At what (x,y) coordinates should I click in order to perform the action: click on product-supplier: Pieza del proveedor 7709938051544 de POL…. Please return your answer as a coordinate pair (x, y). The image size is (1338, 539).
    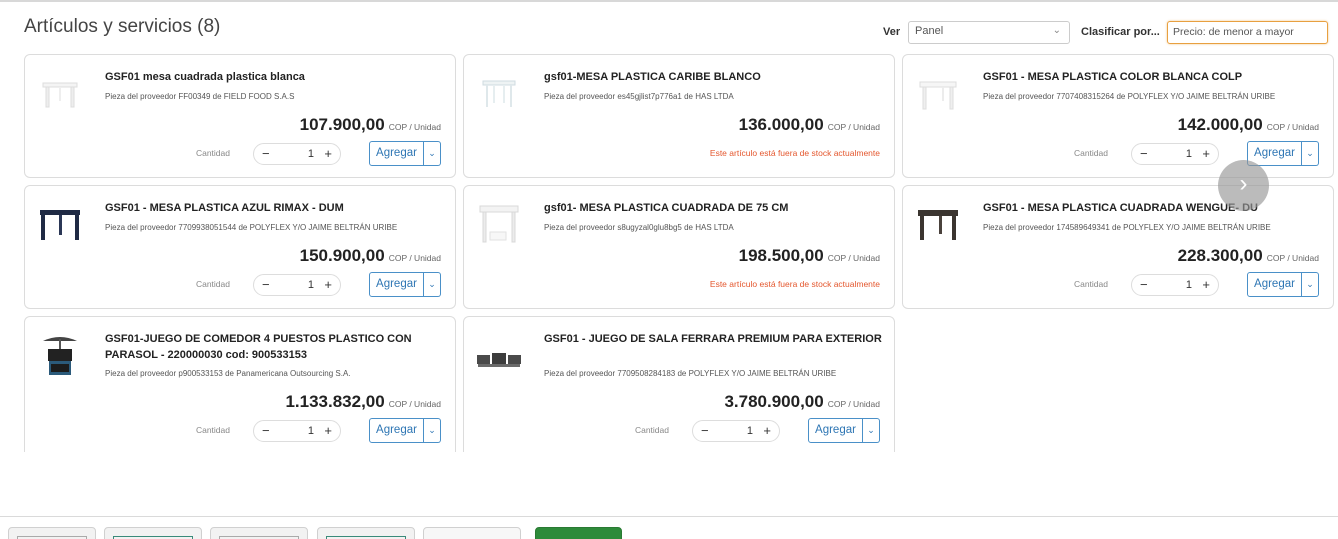
    Looking at the image, I should click on (251, 227).